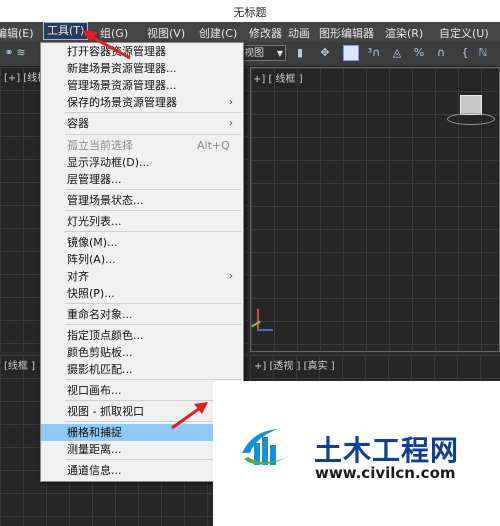 The height and width of the screenshot is (526, 500). Describe the element at coordinates (278, 77) in the screenshot. I see `viewport-label: +] [ 线框 ]` at that location.